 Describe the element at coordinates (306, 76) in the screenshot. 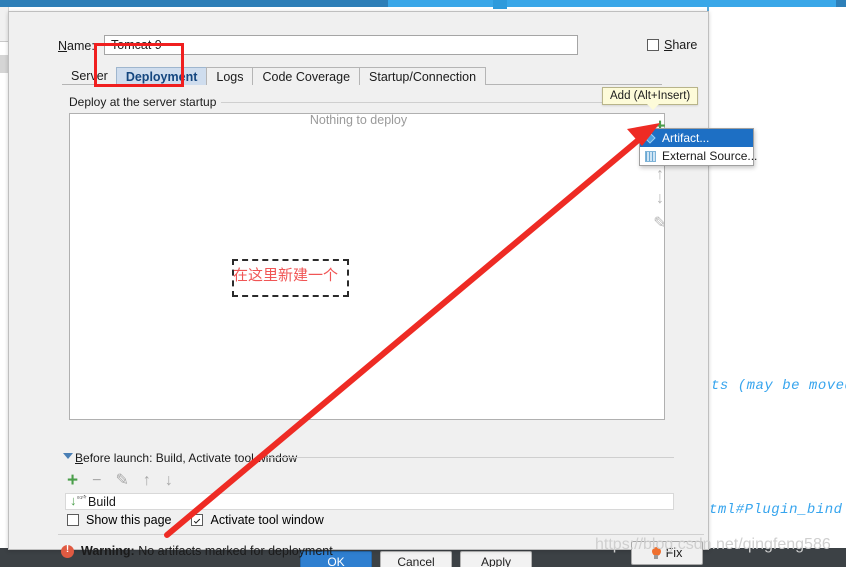

I see `tab-code-coverage: Code Coverage` at that location.